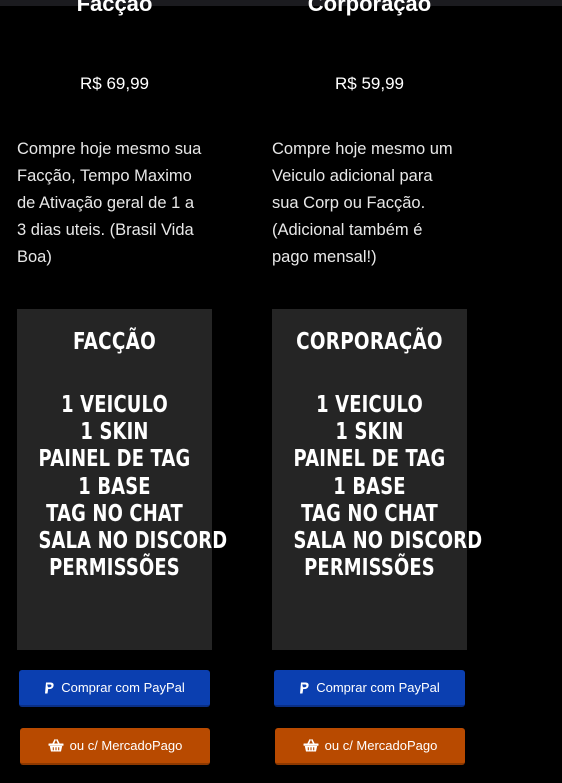  What do you see at coordinates (106, 203) in the screenshot?
I see `description-line: de Ativação geral de 1 a` at bounding box center [106, 203].